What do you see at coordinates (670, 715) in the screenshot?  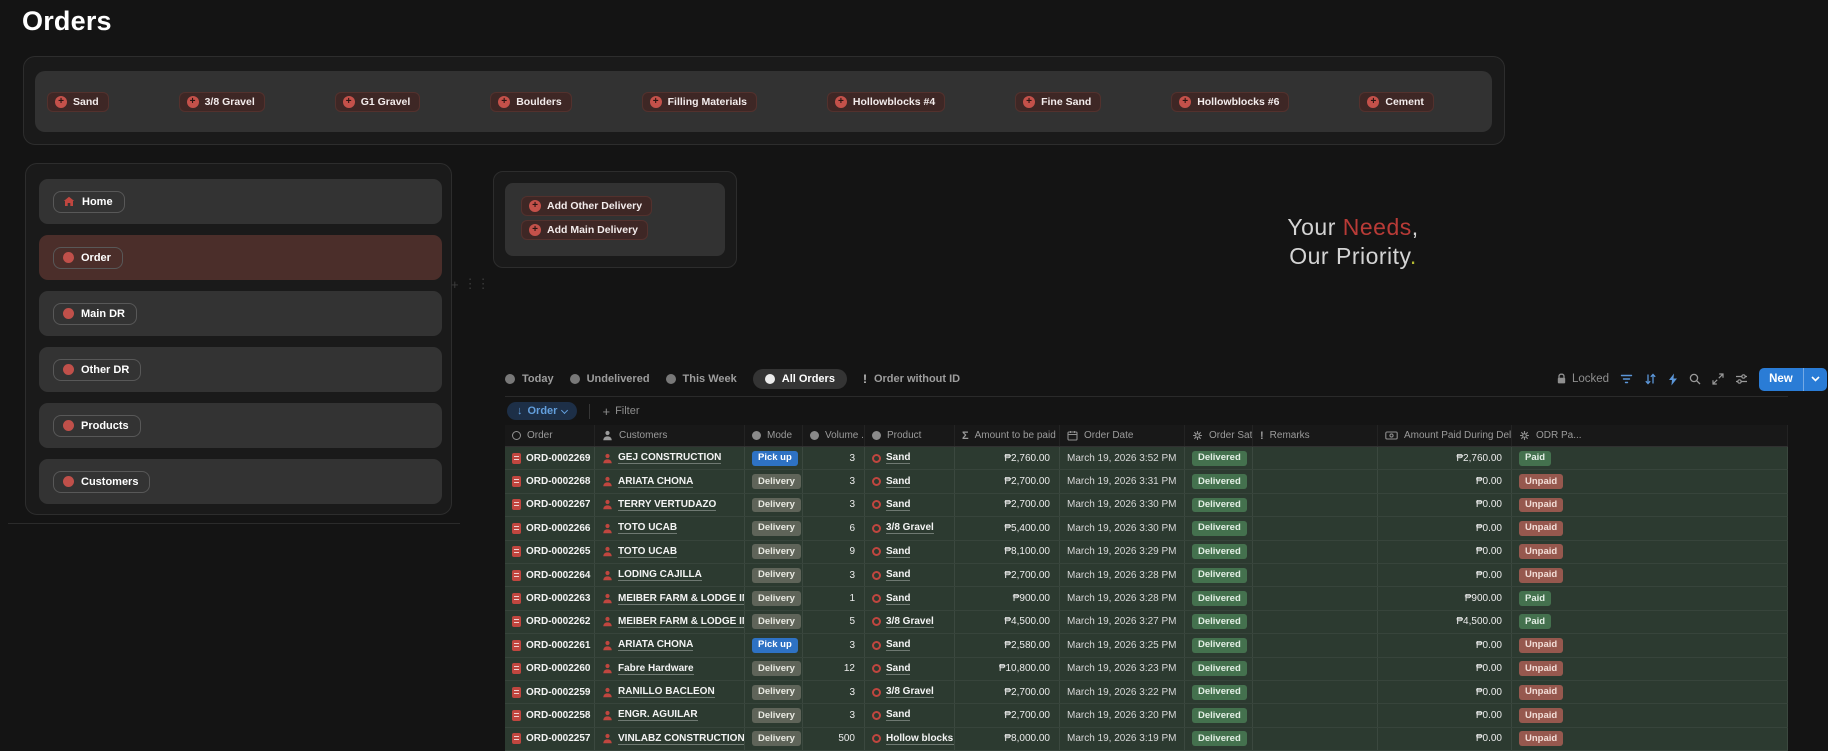 I see `cell-customer: ENGR. AGUILAR` at bounding box center [670, 715].